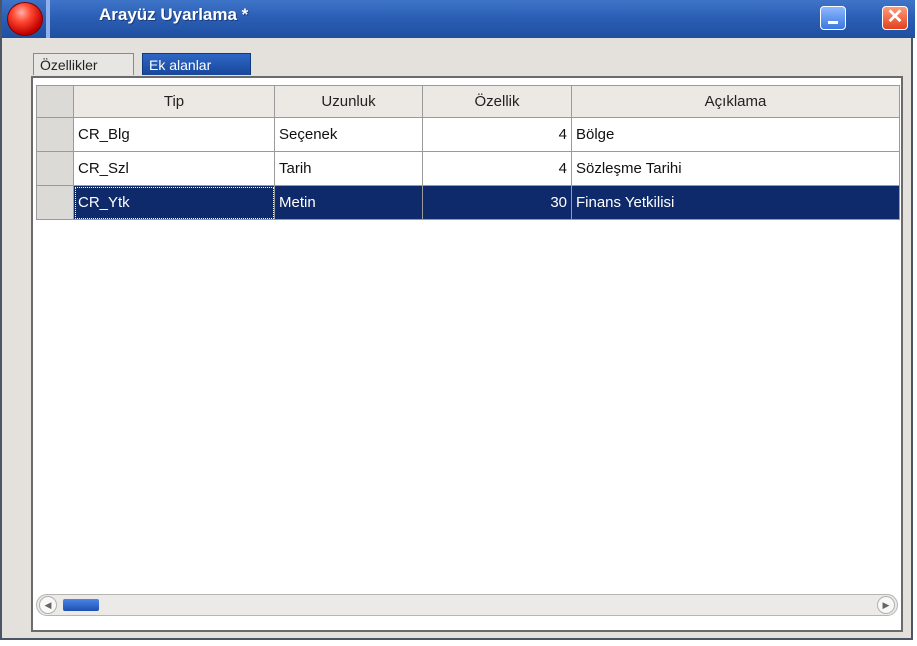 Image resolution: width=917 pixels, height=646 pixels. Describe the element at coordinates (735, 168) in the screenshot. I see `cell-aciklama: Sözleşme Tarihi` at that location.